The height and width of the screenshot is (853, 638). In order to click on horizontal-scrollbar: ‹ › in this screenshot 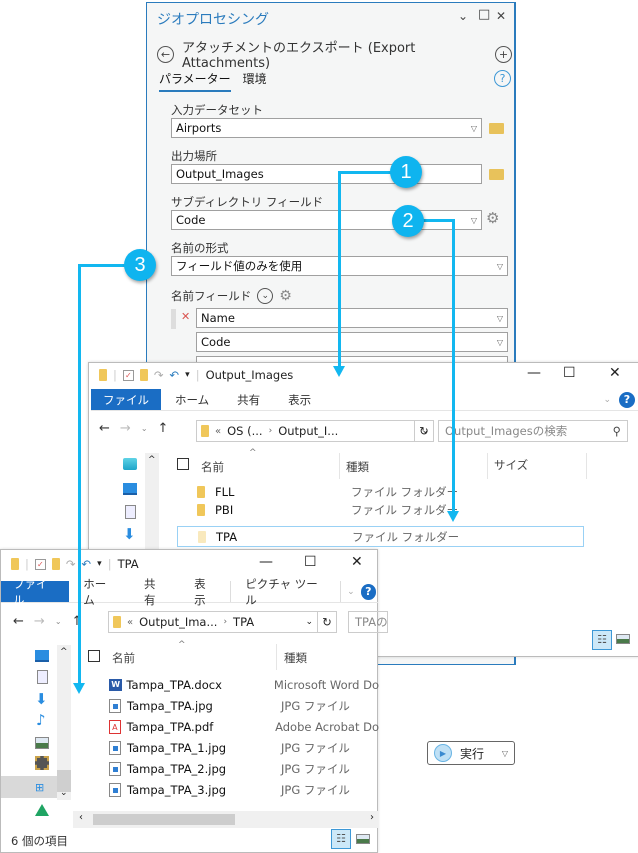, I will do `click(225, 819)`.